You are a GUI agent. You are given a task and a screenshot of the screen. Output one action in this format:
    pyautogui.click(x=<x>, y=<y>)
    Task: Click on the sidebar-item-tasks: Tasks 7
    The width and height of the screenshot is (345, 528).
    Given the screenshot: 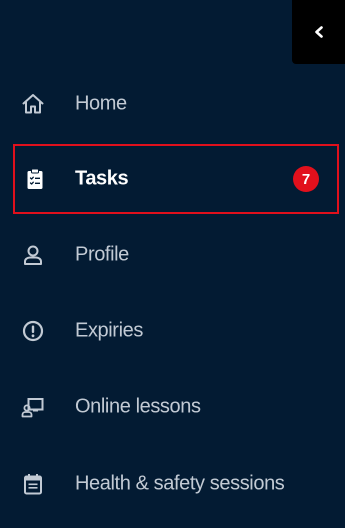 What is the action you would take?
    pyautogui.click(x=176, y=179)
    